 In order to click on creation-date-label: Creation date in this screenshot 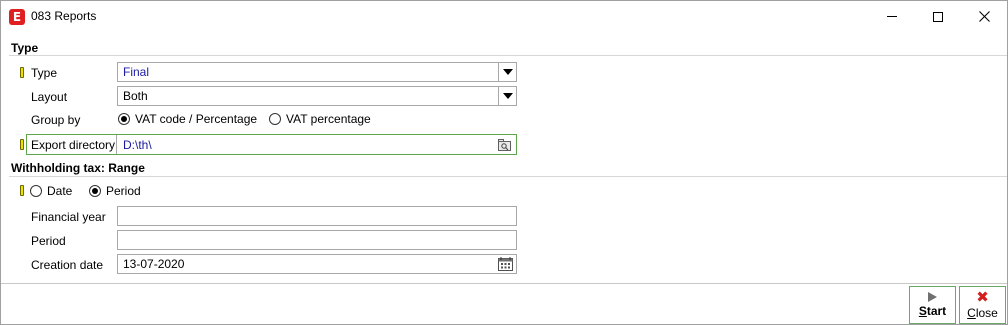, I will do `click(67, 265)`.